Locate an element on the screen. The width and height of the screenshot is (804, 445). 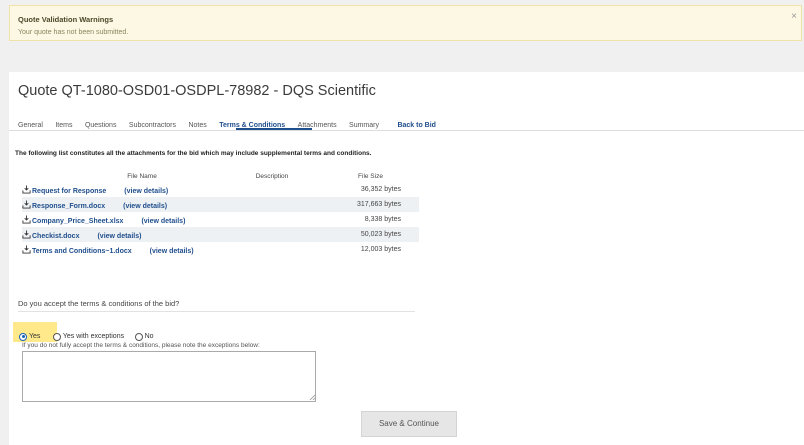
radio-no-label: No is located at coordinates (149, 337).